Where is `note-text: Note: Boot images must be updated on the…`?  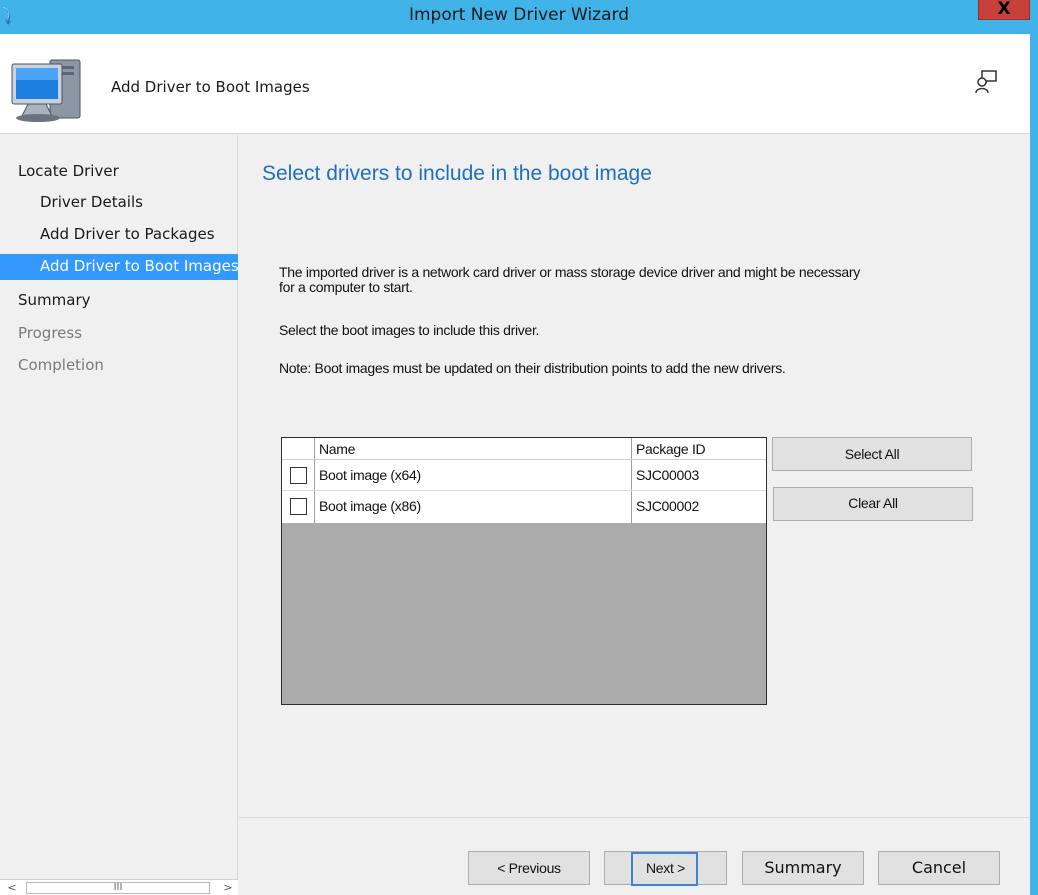 note-text: Note: Boot images must be updated on the… is located at coordinates (532, 368).